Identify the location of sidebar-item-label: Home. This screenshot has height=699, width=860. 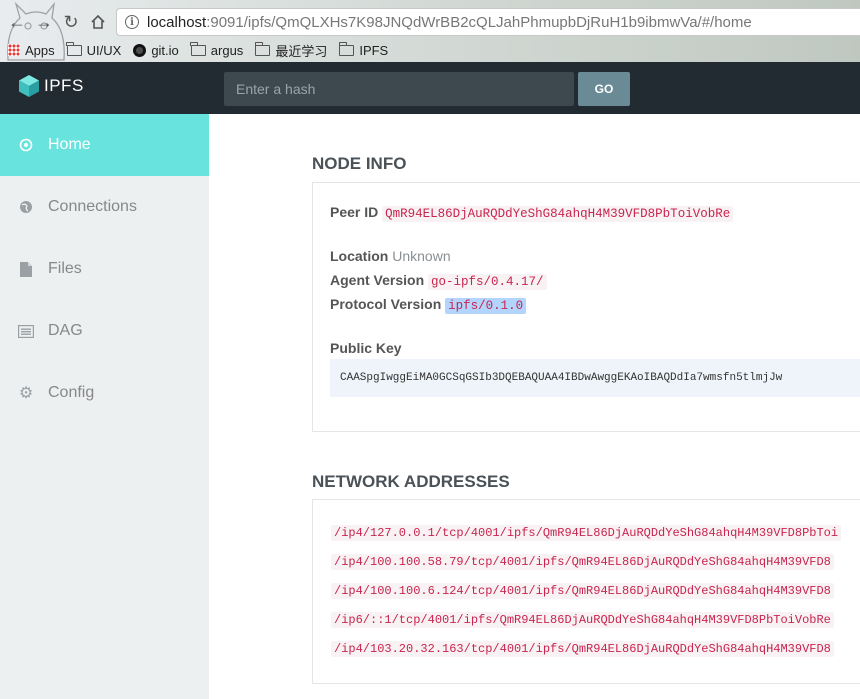
(69, 144).